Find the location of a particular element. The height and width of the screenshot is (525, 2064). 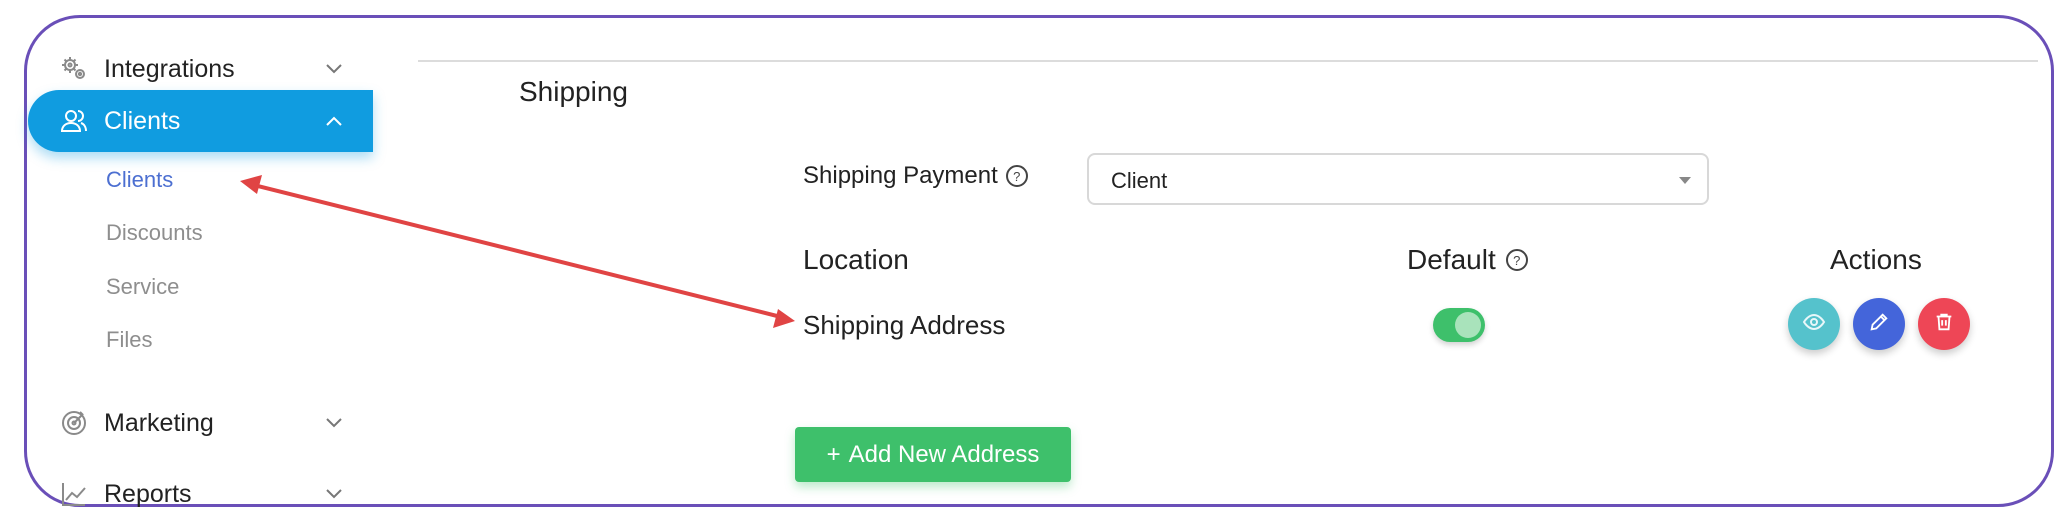

column-header-default-text: Default is located at coordinates (1451, 259).